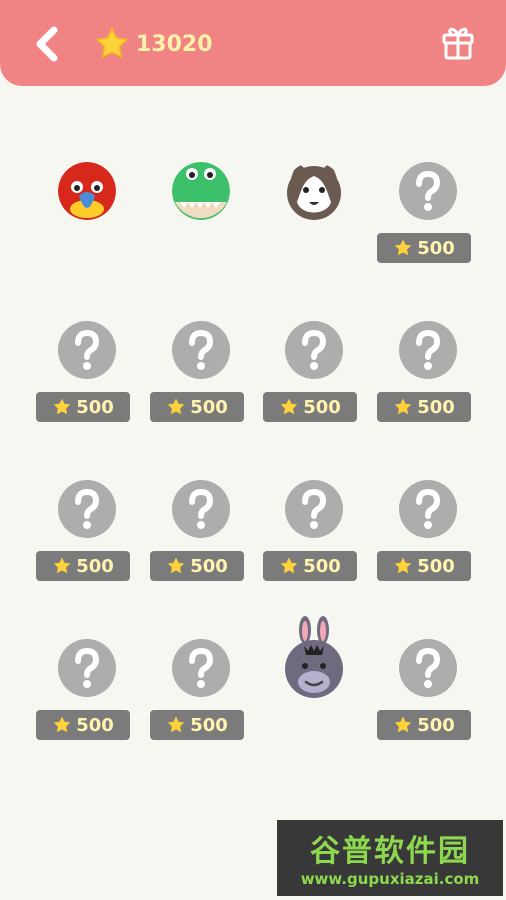  What do you see at coordinates (314, 191) in the screenshot?
I see `cat-avatar-icon` at bounding box center [314, 191].